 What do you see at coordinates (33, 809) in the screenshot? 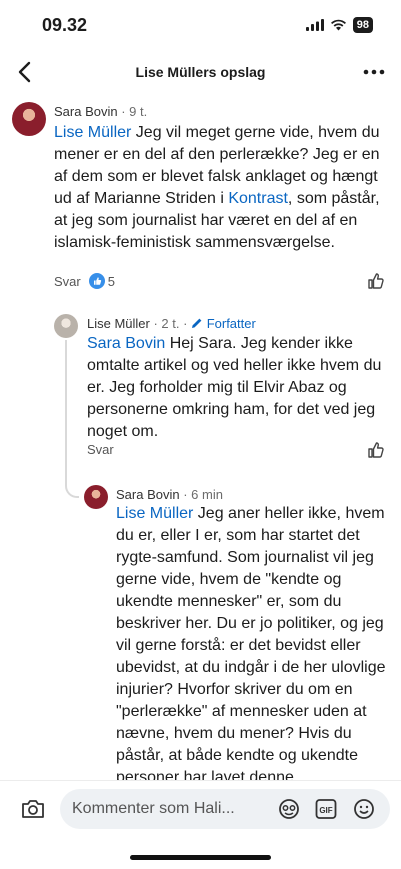
I see `camera-icon` at bounding box center [33, 809].